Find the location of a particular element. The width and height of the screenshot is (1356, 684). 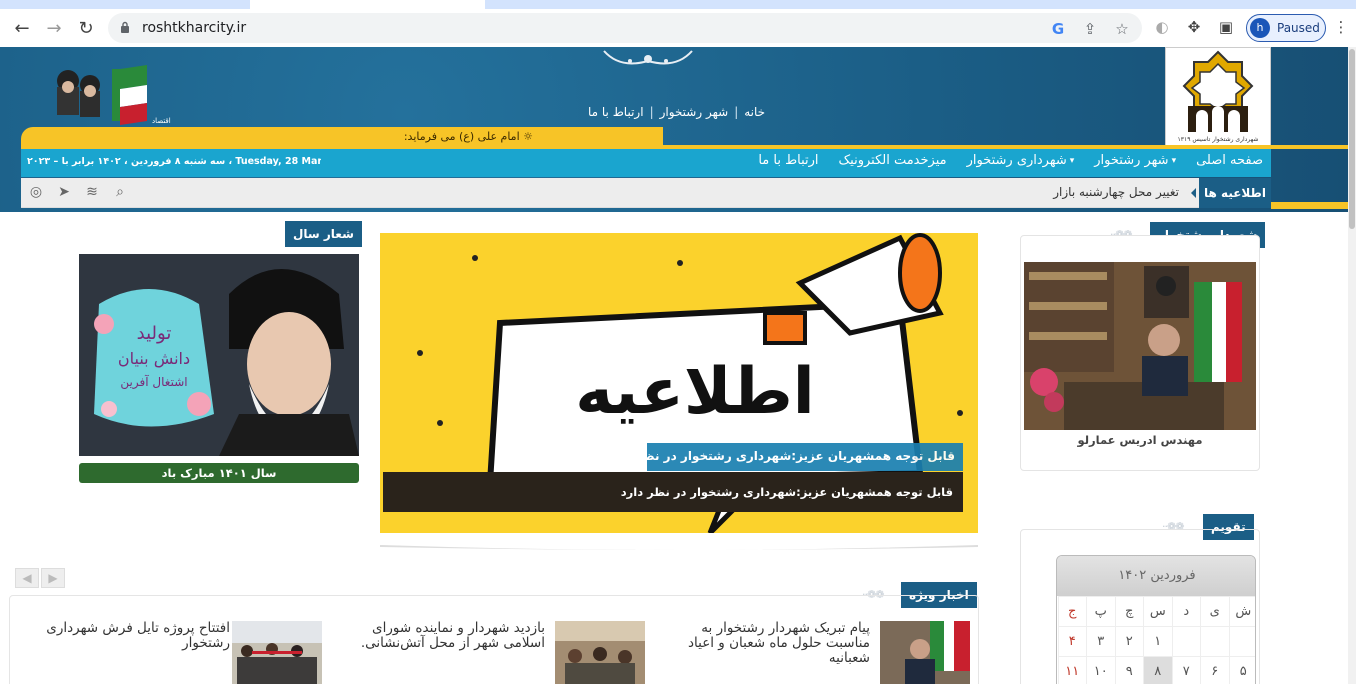

calendar-month: فروردین ۱۴۰۲ is located at coordinates (1156, 576).